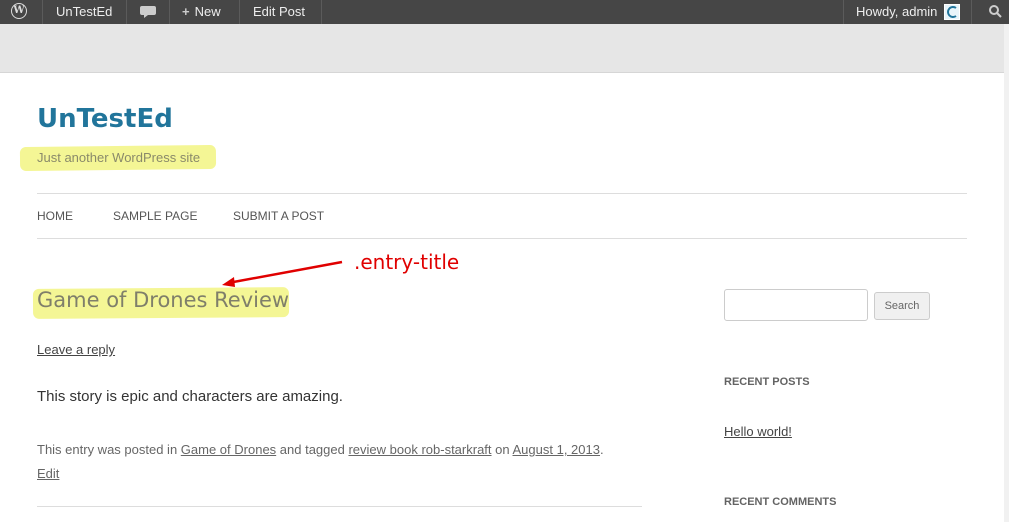 Image resolution: width=1009 pixels, height=522 pixels. I want to click on nav-top-divider, so click(502, 193).